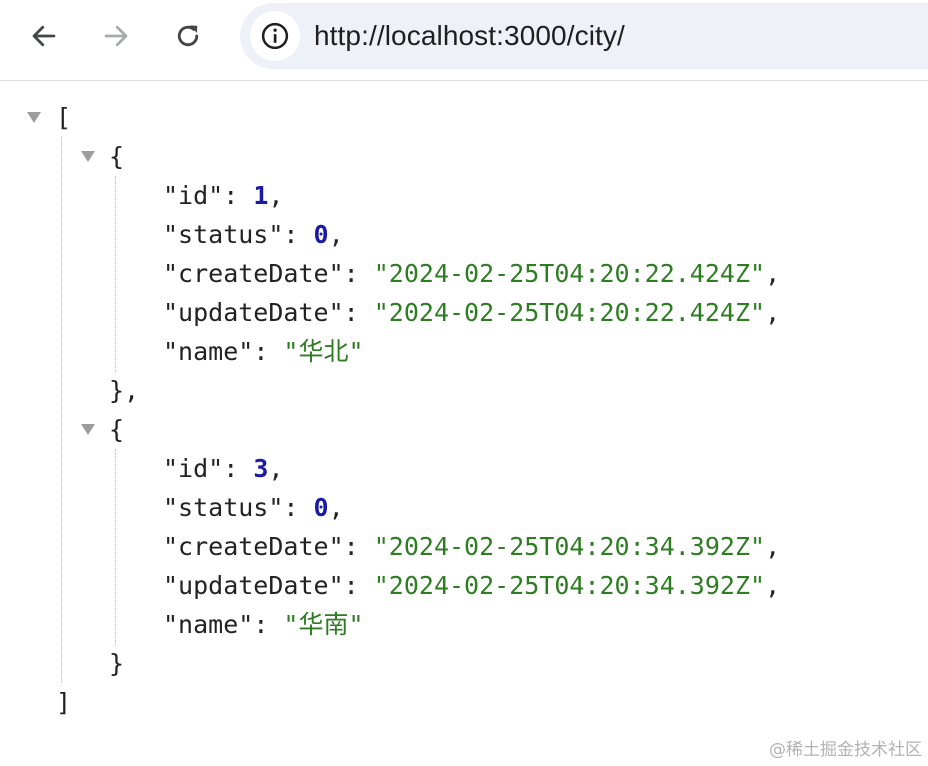 This screenshot has width=928, height=766. What do you see at coordinates (61, 409) in the screenshot?
I see `array-indent-guide` at bounding box center [61, 409].